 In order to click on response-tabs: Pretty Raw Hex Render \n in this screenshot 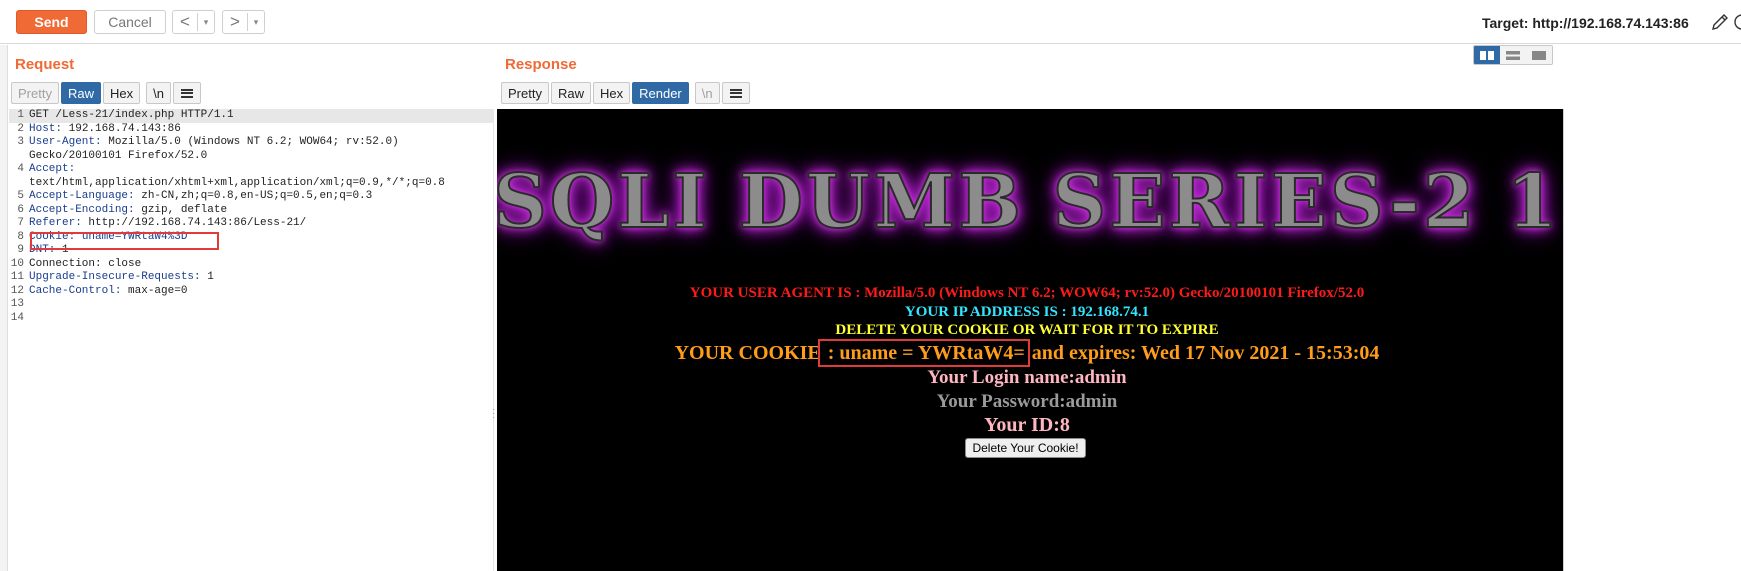, I will do `click(625, 93)`.